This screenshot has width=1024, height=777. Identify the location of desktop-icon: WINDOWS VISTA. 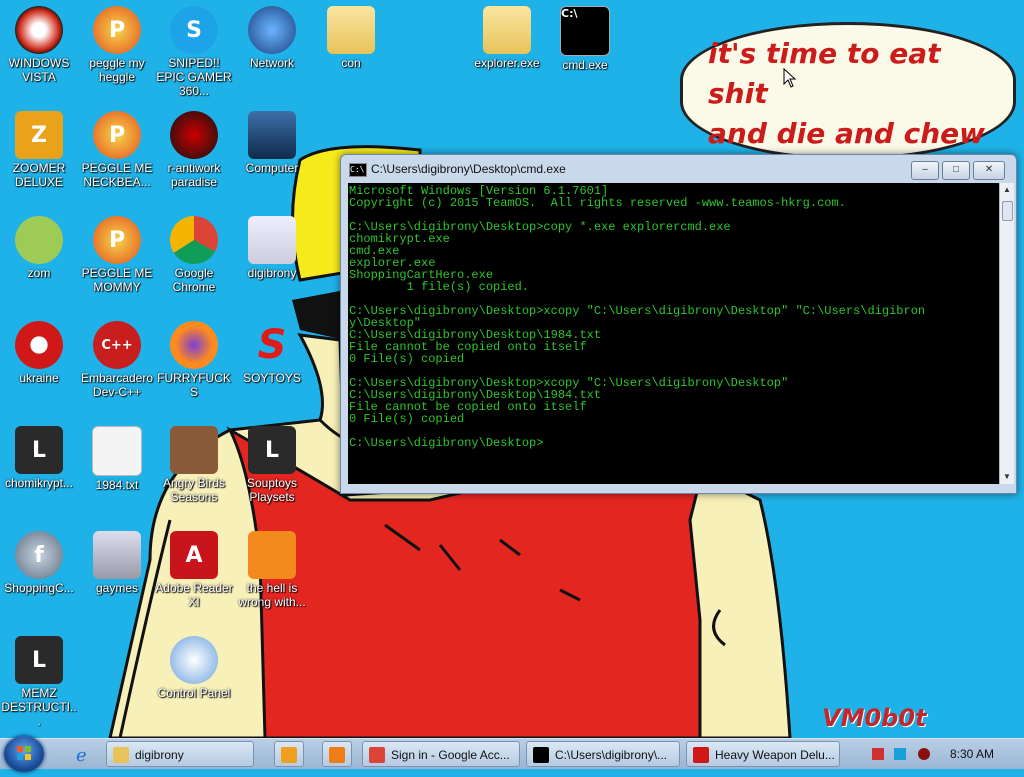
(39, 43).